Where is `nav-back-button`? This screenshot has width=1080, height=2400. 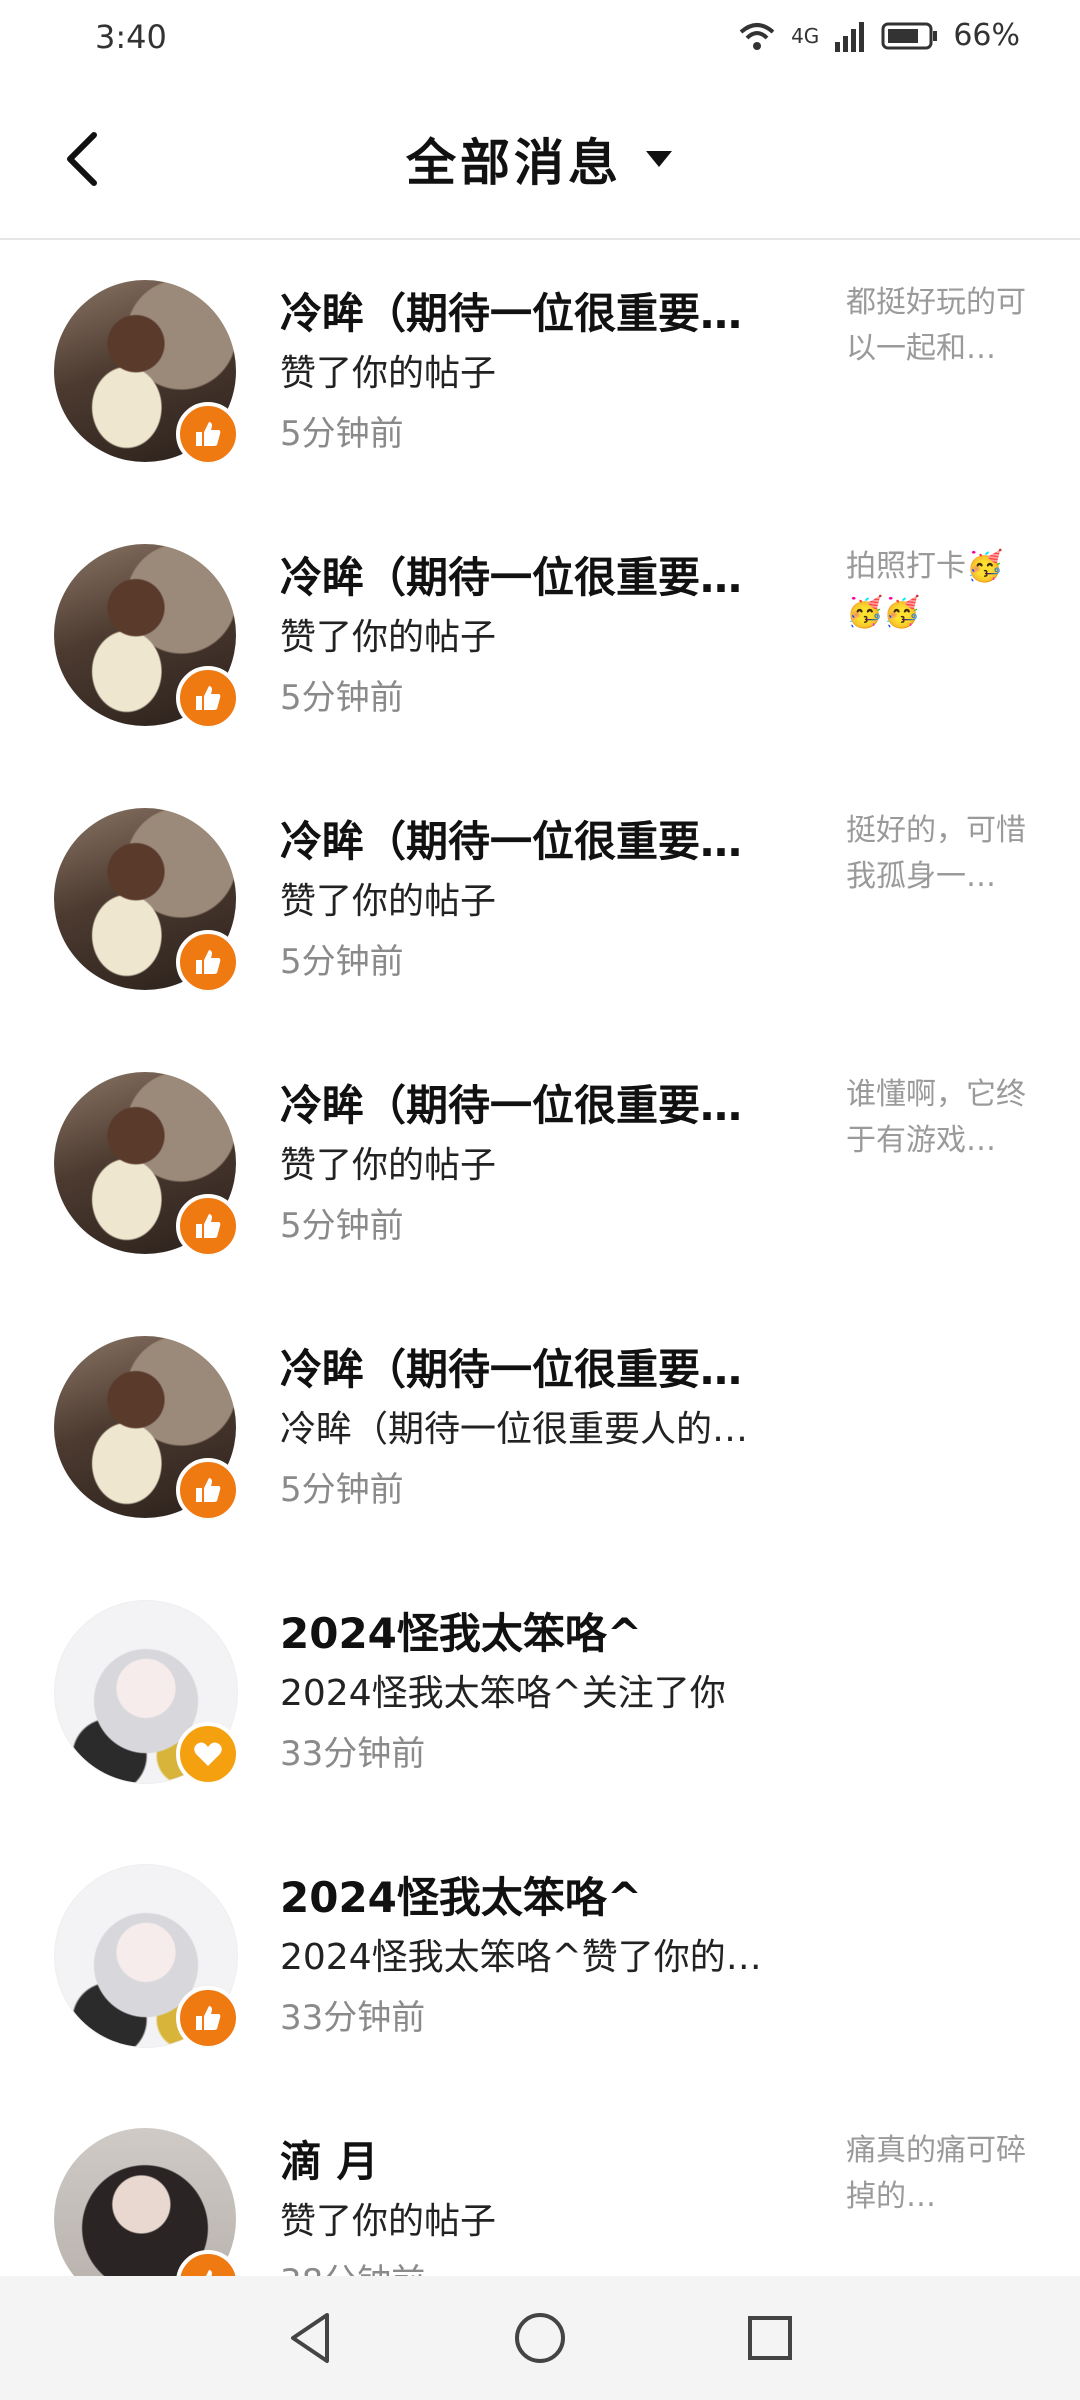
nav-back-button is located at coordinates (310, 2338).